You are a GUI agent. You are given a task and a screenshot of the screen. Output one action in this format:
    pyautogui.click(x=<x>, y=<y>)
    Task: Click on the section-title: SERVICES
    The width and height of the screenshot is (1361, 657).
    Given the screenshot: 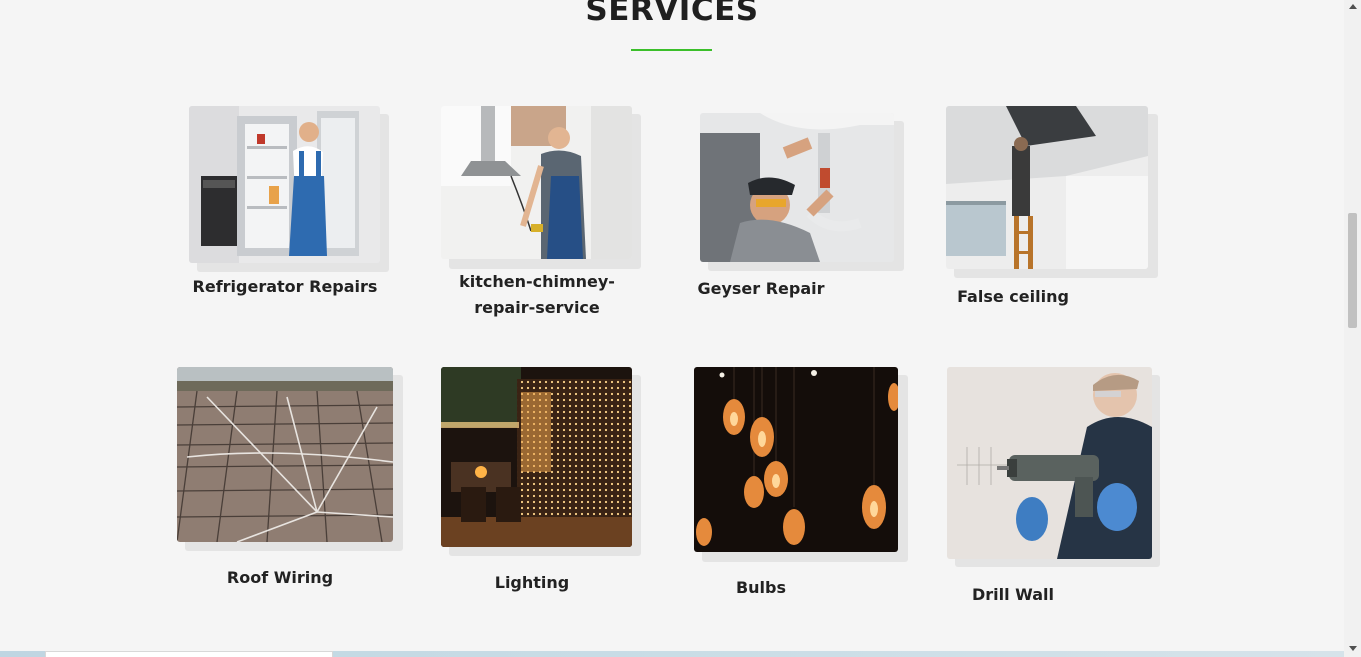 What is the action you would take?
    pyautogui.click(x=672, y=14)
    